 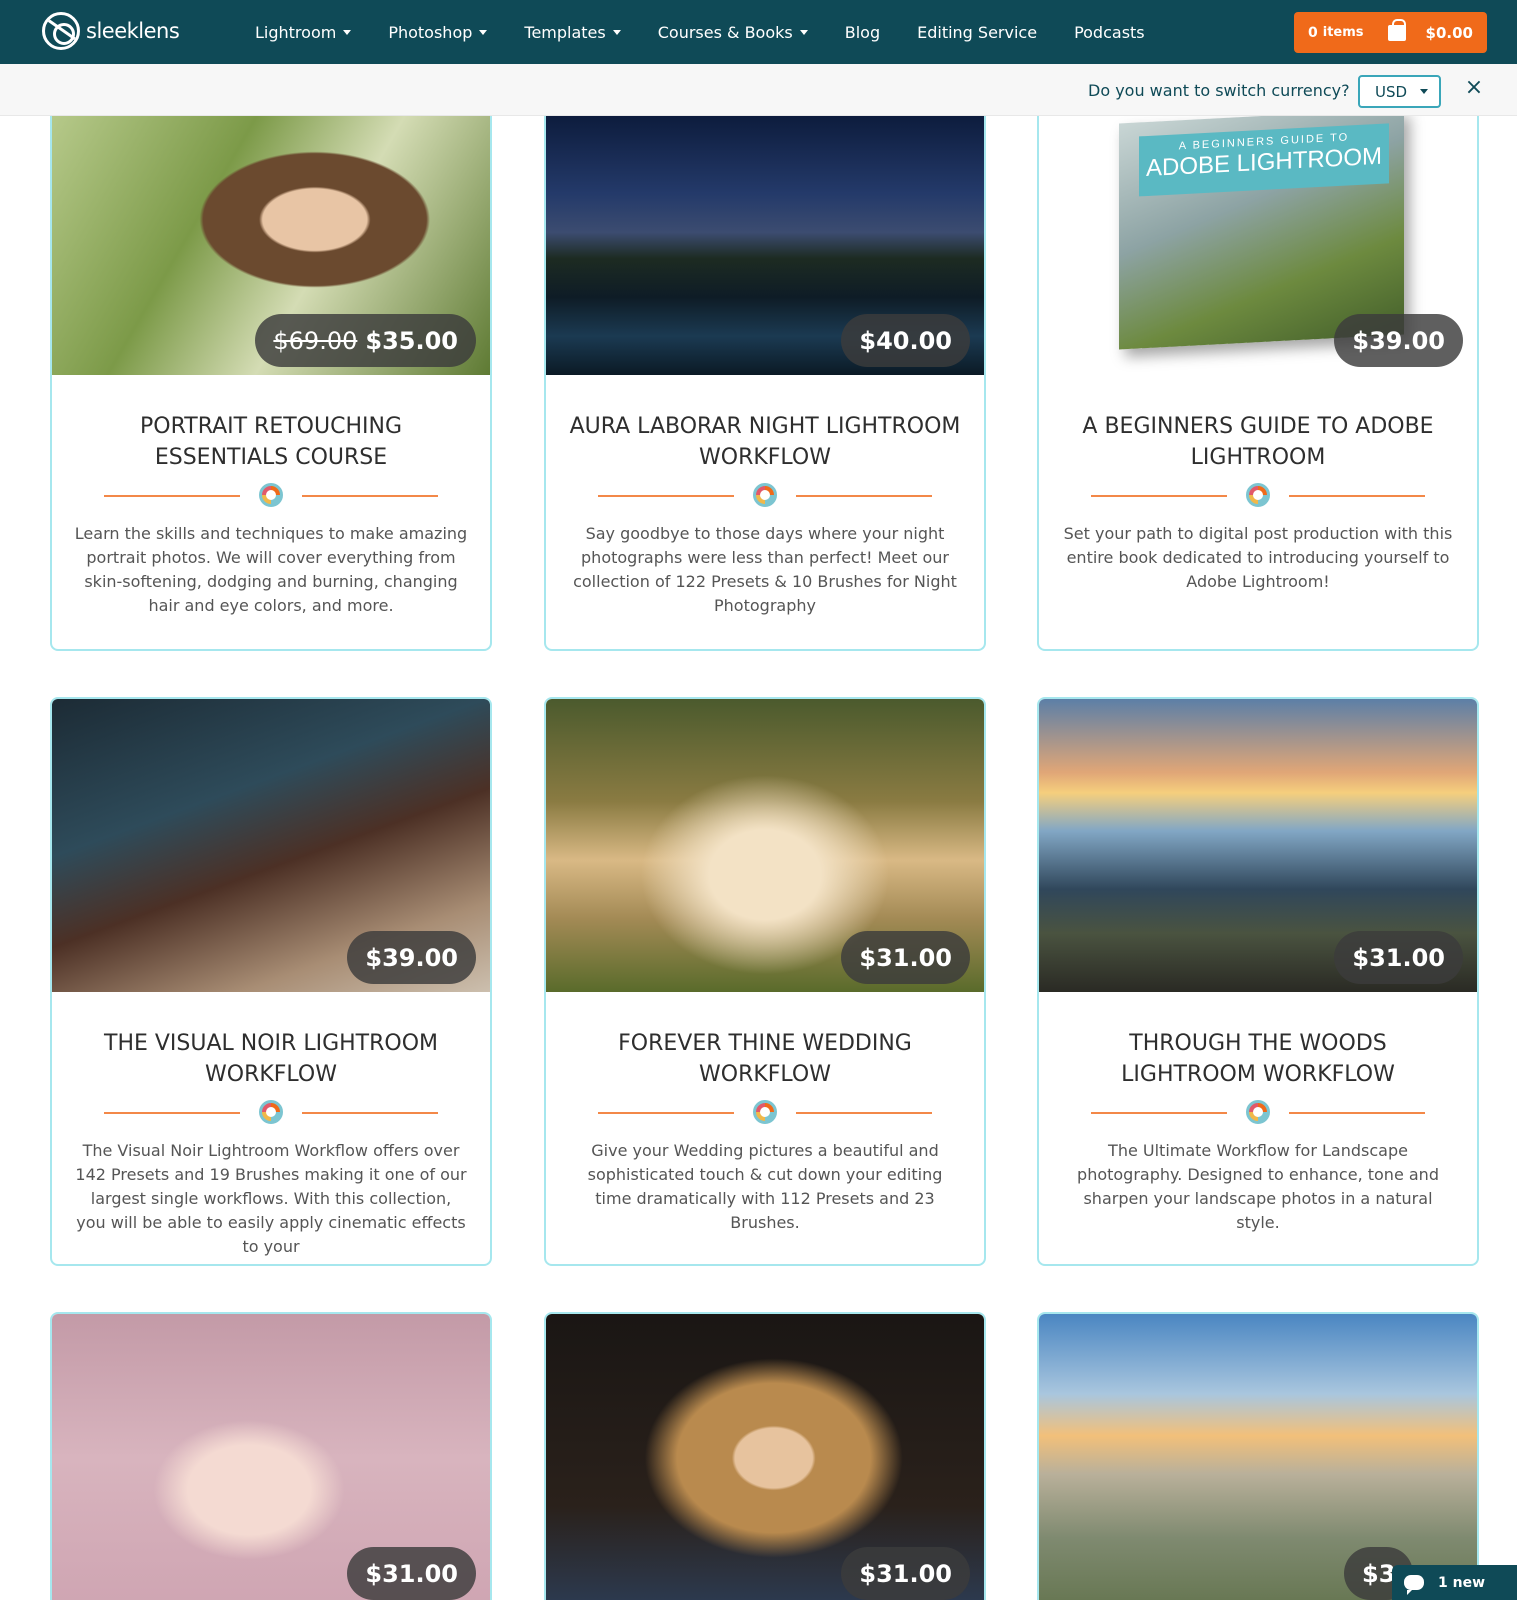 What do you see at coordinates (1396, 29) in the screenshot?
I see `shopping-bag-icon` at bounding box center [1396, 29].